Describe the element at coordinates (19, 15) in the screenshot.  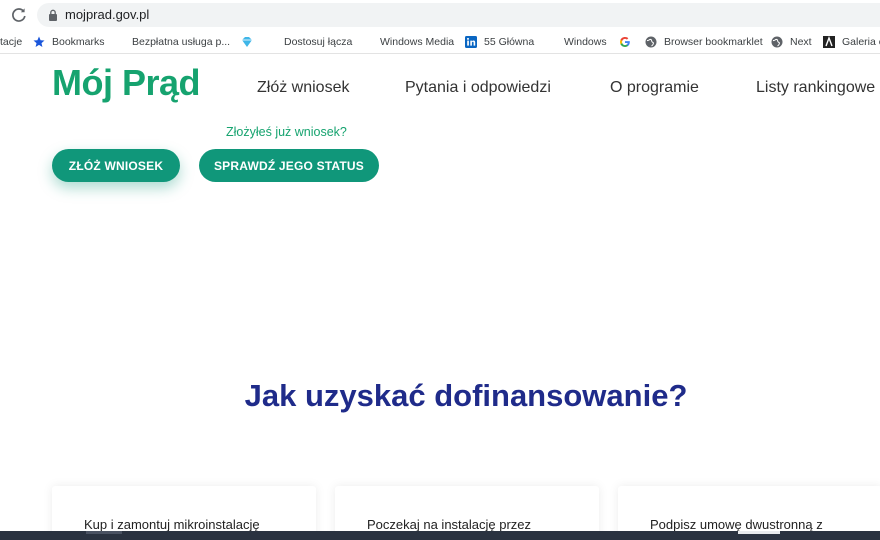
I see `reload-icon` at that location.